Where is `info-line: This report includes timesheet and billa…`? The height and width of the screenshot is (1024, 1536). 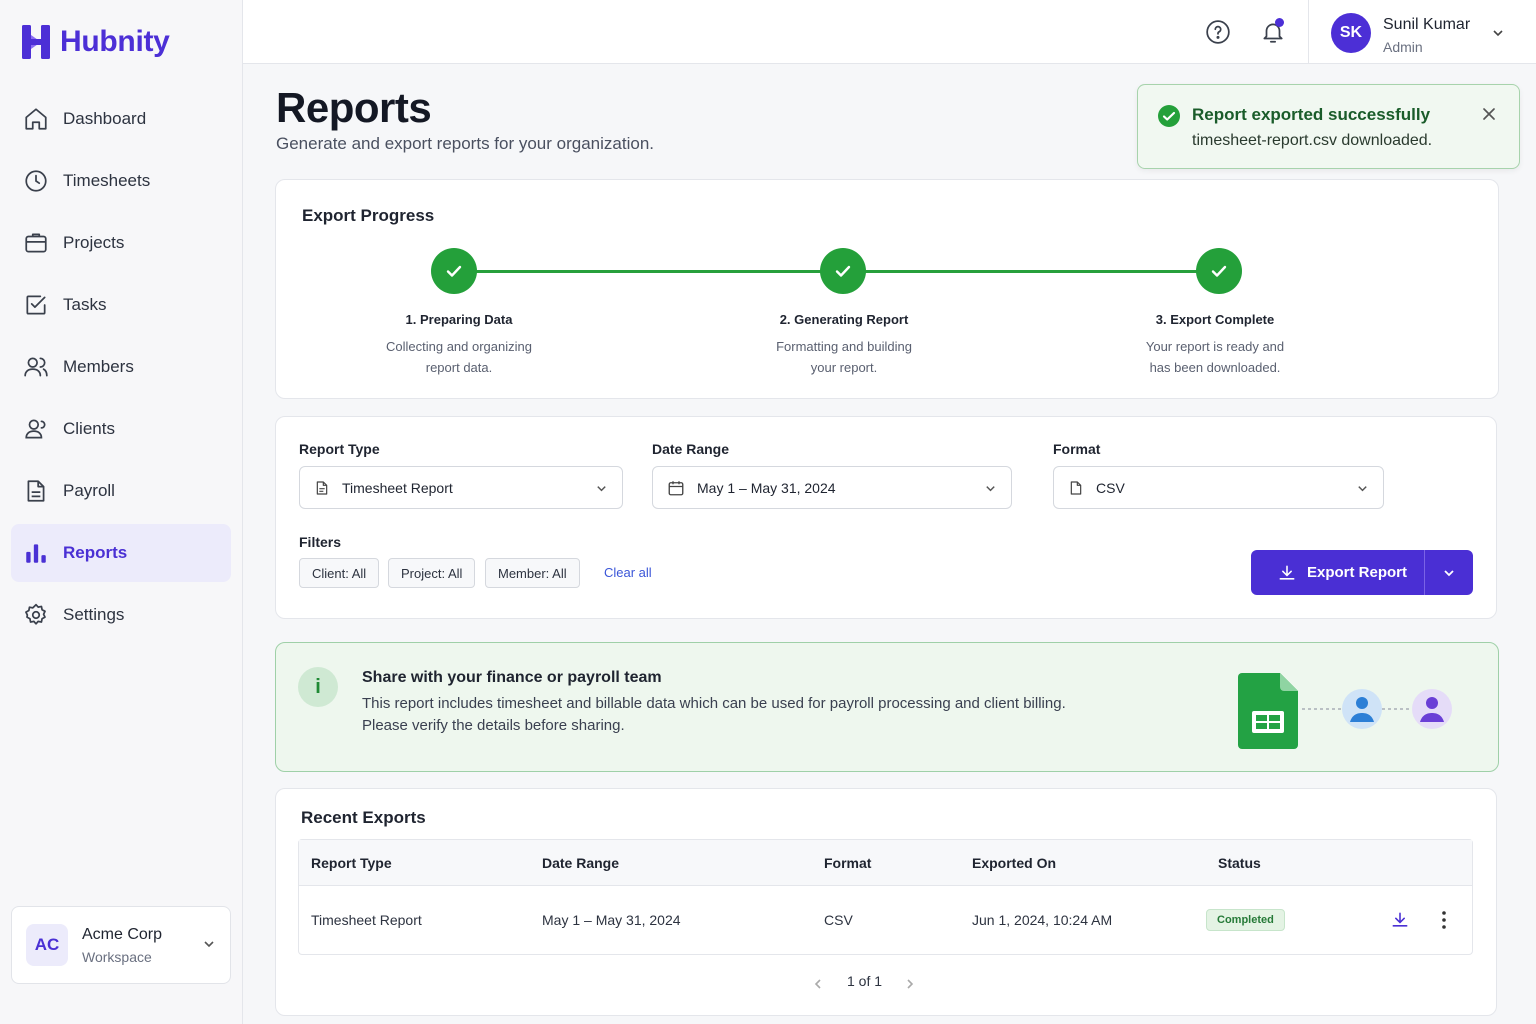 info-line: This report includes timesheet and billa… is located at coordinates (714, 703).